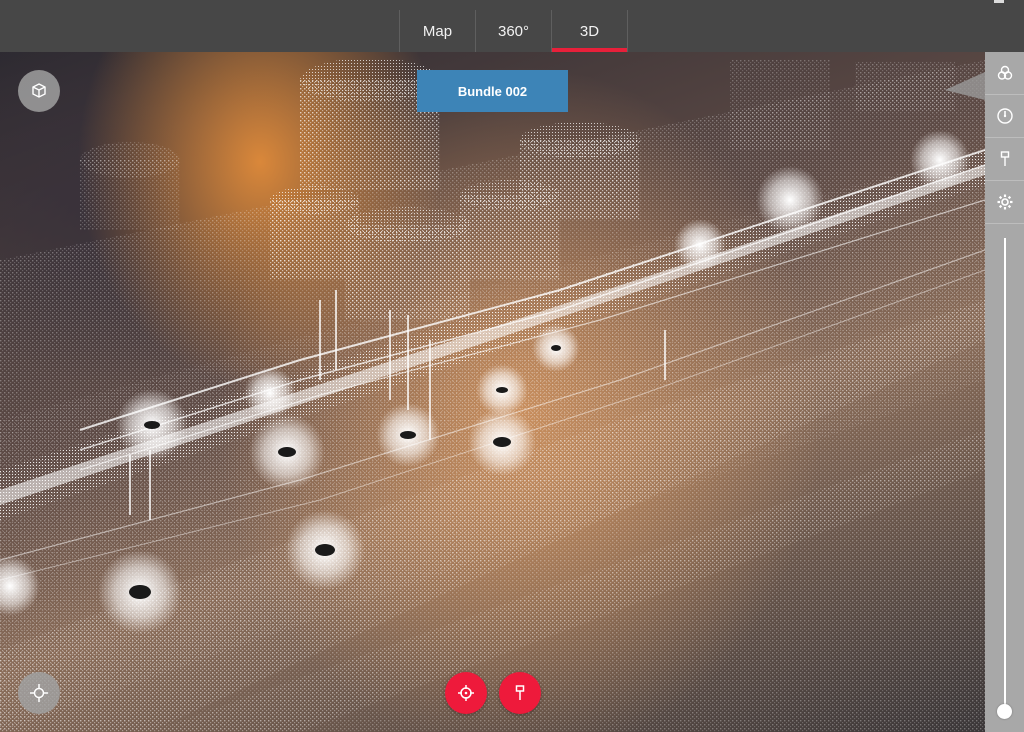 This screenshot has width=1024, height=732. What do you see at coordinates (492, 91) in the screenshot?
I see `bundle-label-button: Bundle 002` at bounding box center [492, 91].